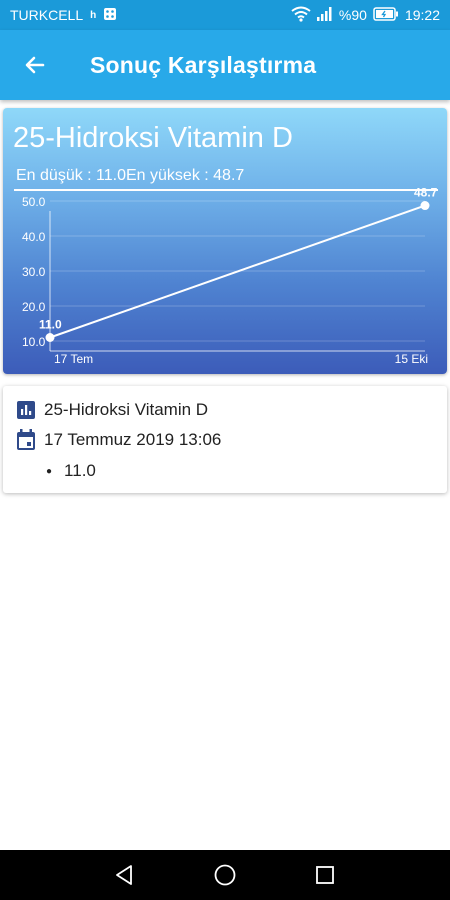 The image size is (450, 900). What do you see at coordinates (411, 359) in the screenshot?
I see `x-tick-label: 15 Eki` at bounding box center [411, 359].